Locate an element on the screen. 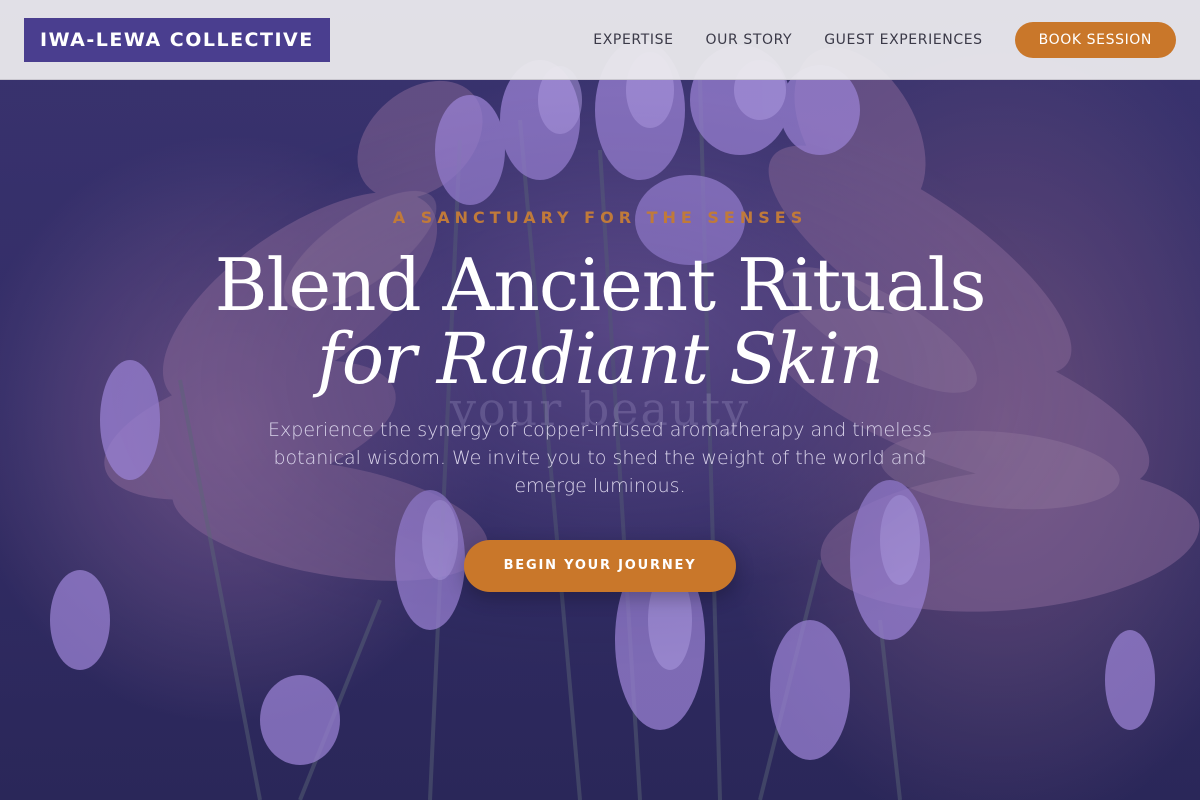 This screenshot has height=800, width=1200. hero-headline: Blend Ancient Rituals is located at coordinates (600, 285).